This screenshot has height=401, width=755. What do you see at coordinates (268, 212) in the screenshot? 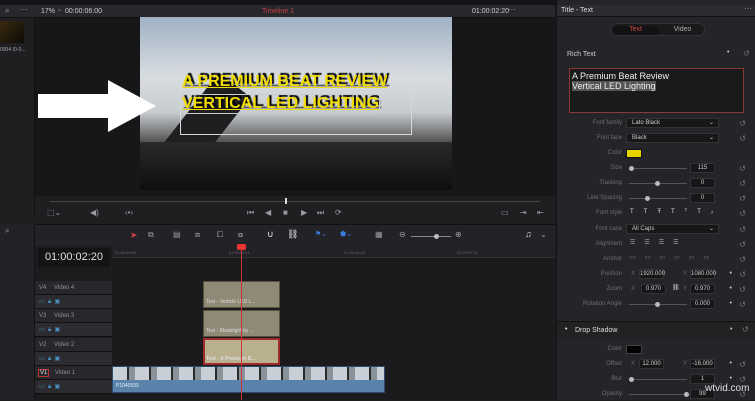
I see `play-reverse-icon: ◀` at bounding box center [268, 212].